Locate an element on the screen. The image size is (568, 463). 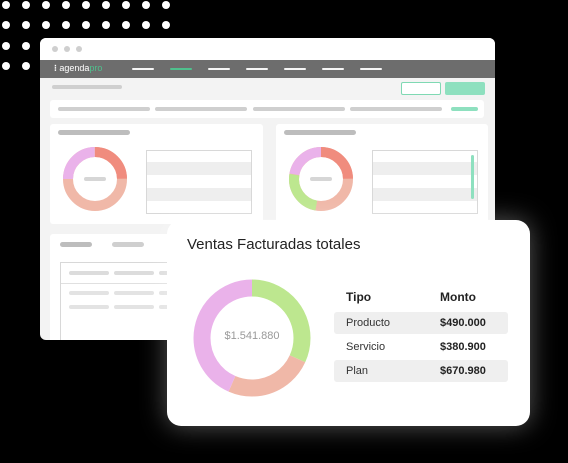
column-header-tipo: Tipo is located at coordinates (359, 297).